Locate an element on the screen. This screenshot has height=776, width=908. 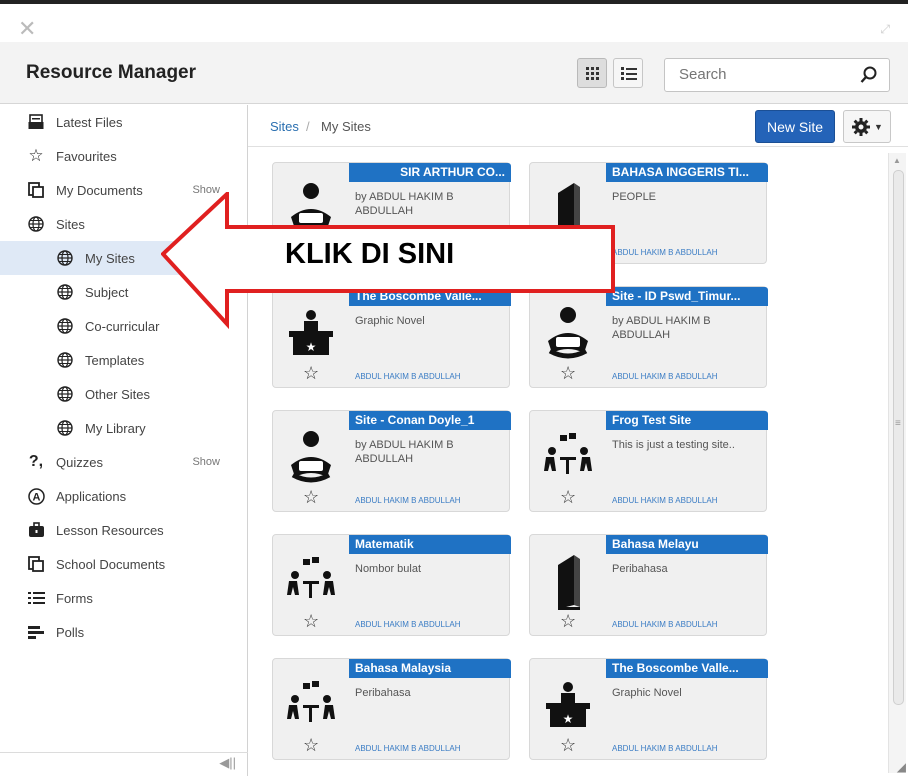
expand-icon: ⤢ is located at coordinates (885, 29).